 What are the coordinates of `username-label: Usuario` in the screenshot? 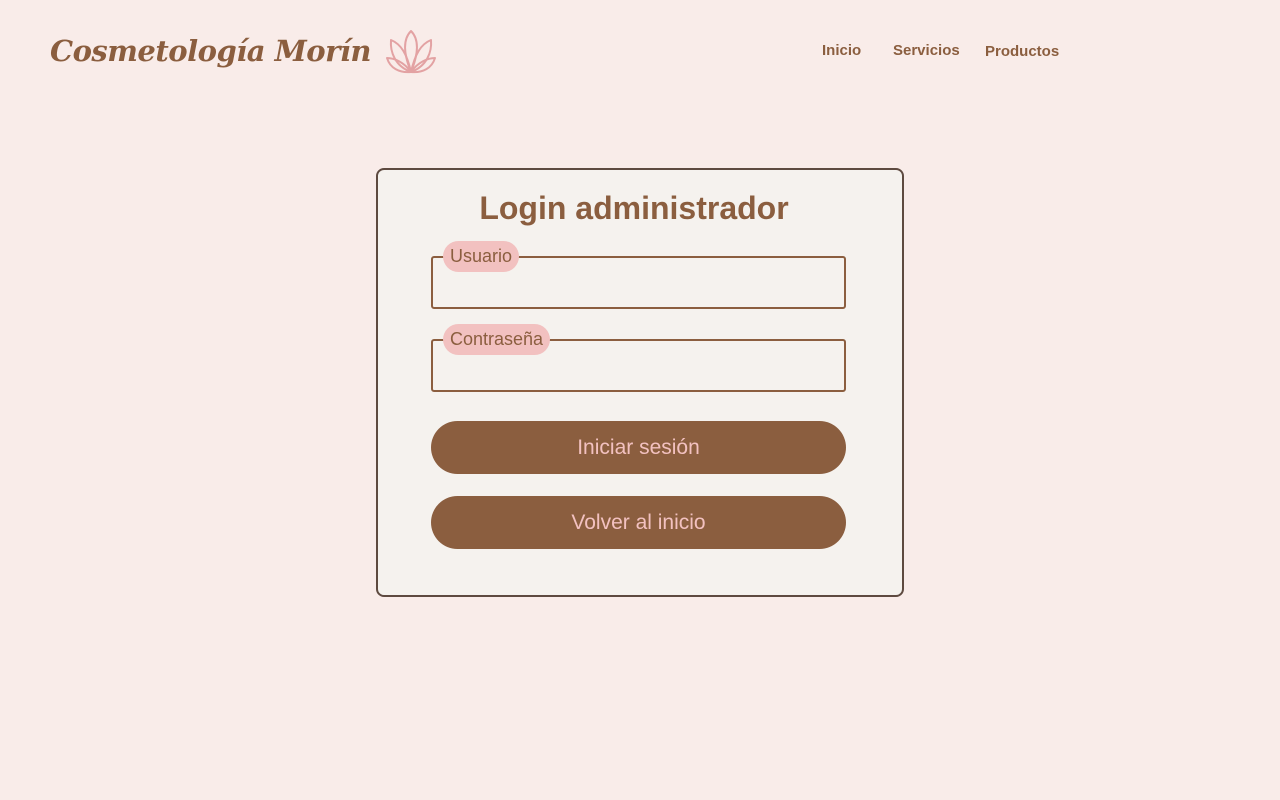 It's located at (481, 256).